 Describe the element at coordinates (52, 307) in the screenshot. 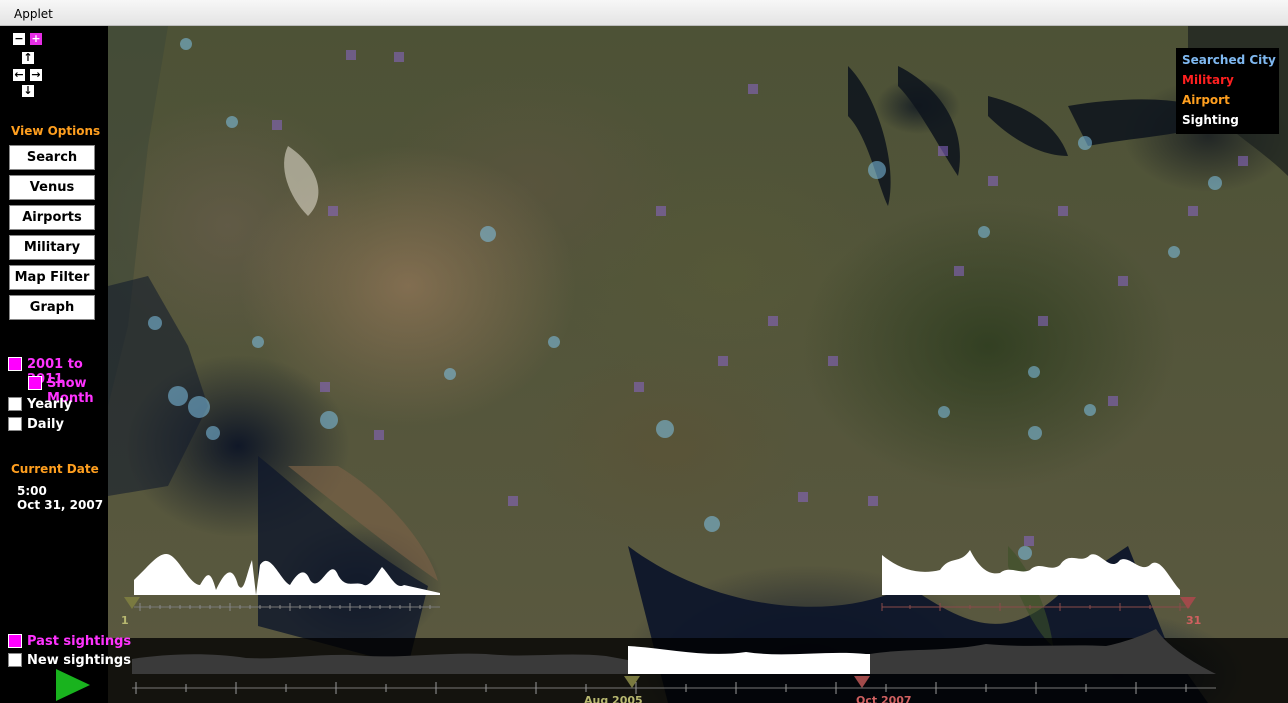

I see `graph-button: Graph` at that location.